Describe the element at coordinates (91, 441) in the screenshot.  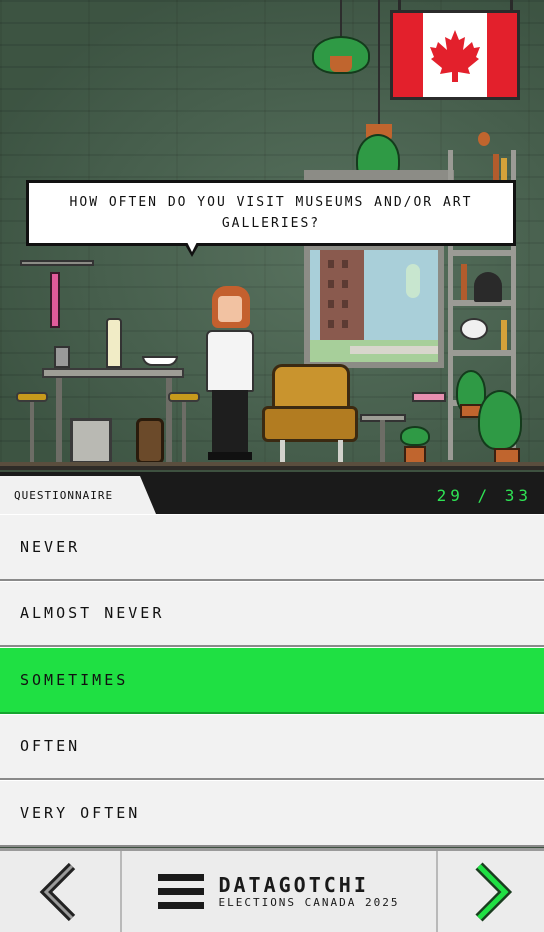
I see `trash-bin-icon` at that location.